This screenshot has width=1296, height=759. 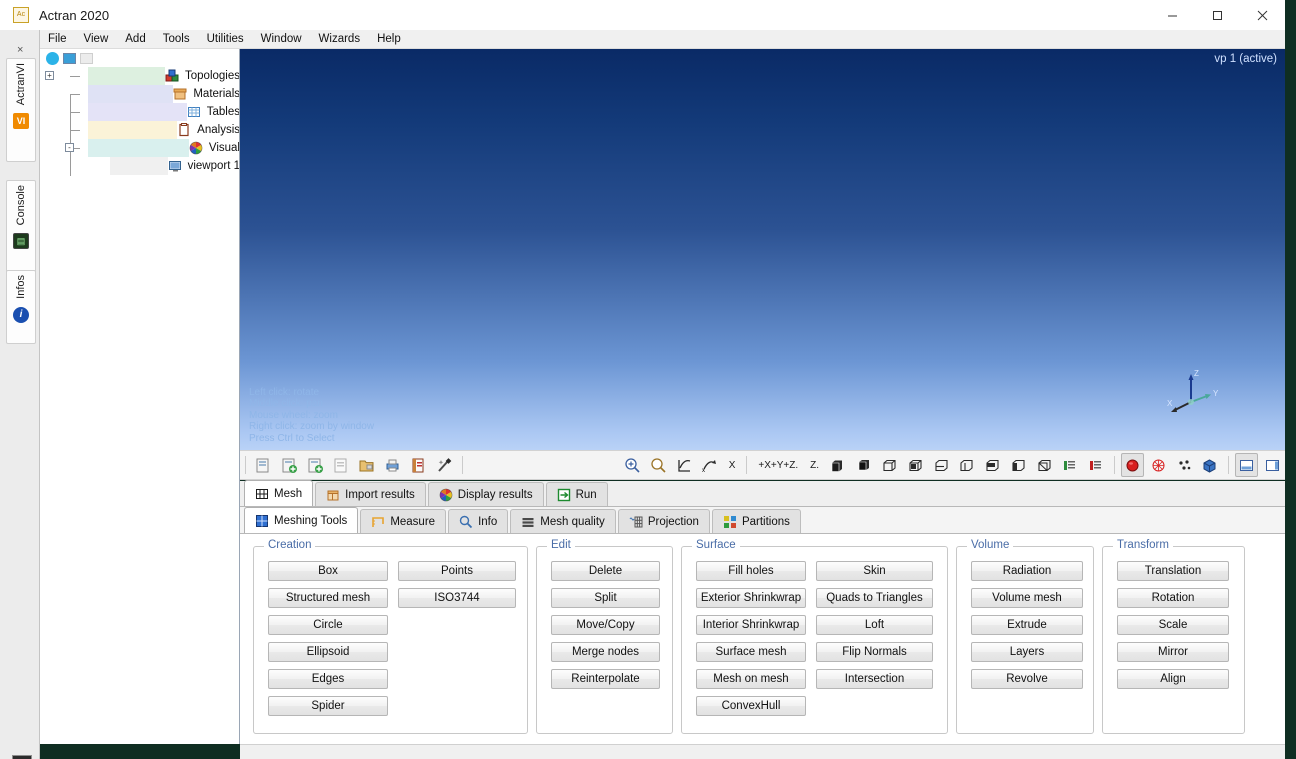 I want to click on tree-panel-empty-icon, so click(x=86, y=58).